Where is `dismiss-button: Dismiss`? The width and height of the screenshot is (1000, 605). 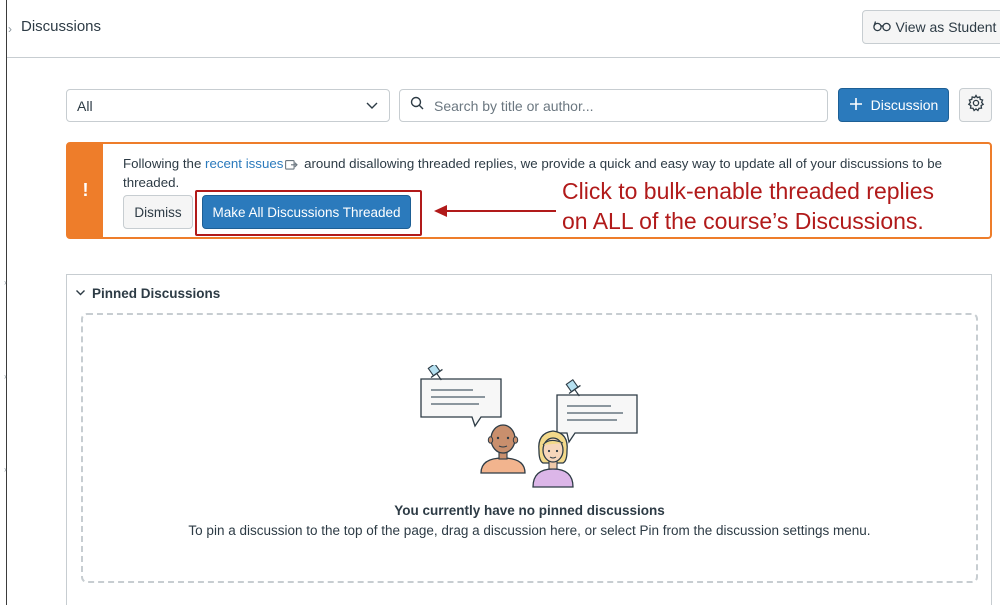 dismiss-button: Dismiss is located at coordinates (158, 212).